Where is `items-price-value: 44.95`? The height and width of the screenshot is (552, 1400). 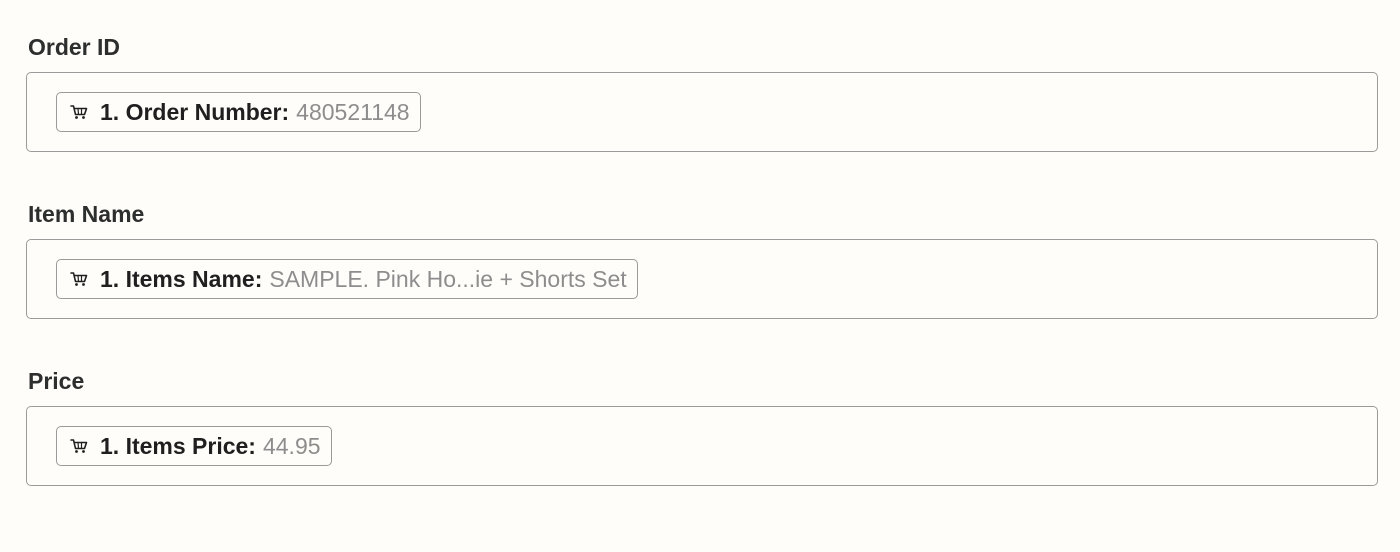
items-price-value: 44.95 is located at coordinates (291, 445).